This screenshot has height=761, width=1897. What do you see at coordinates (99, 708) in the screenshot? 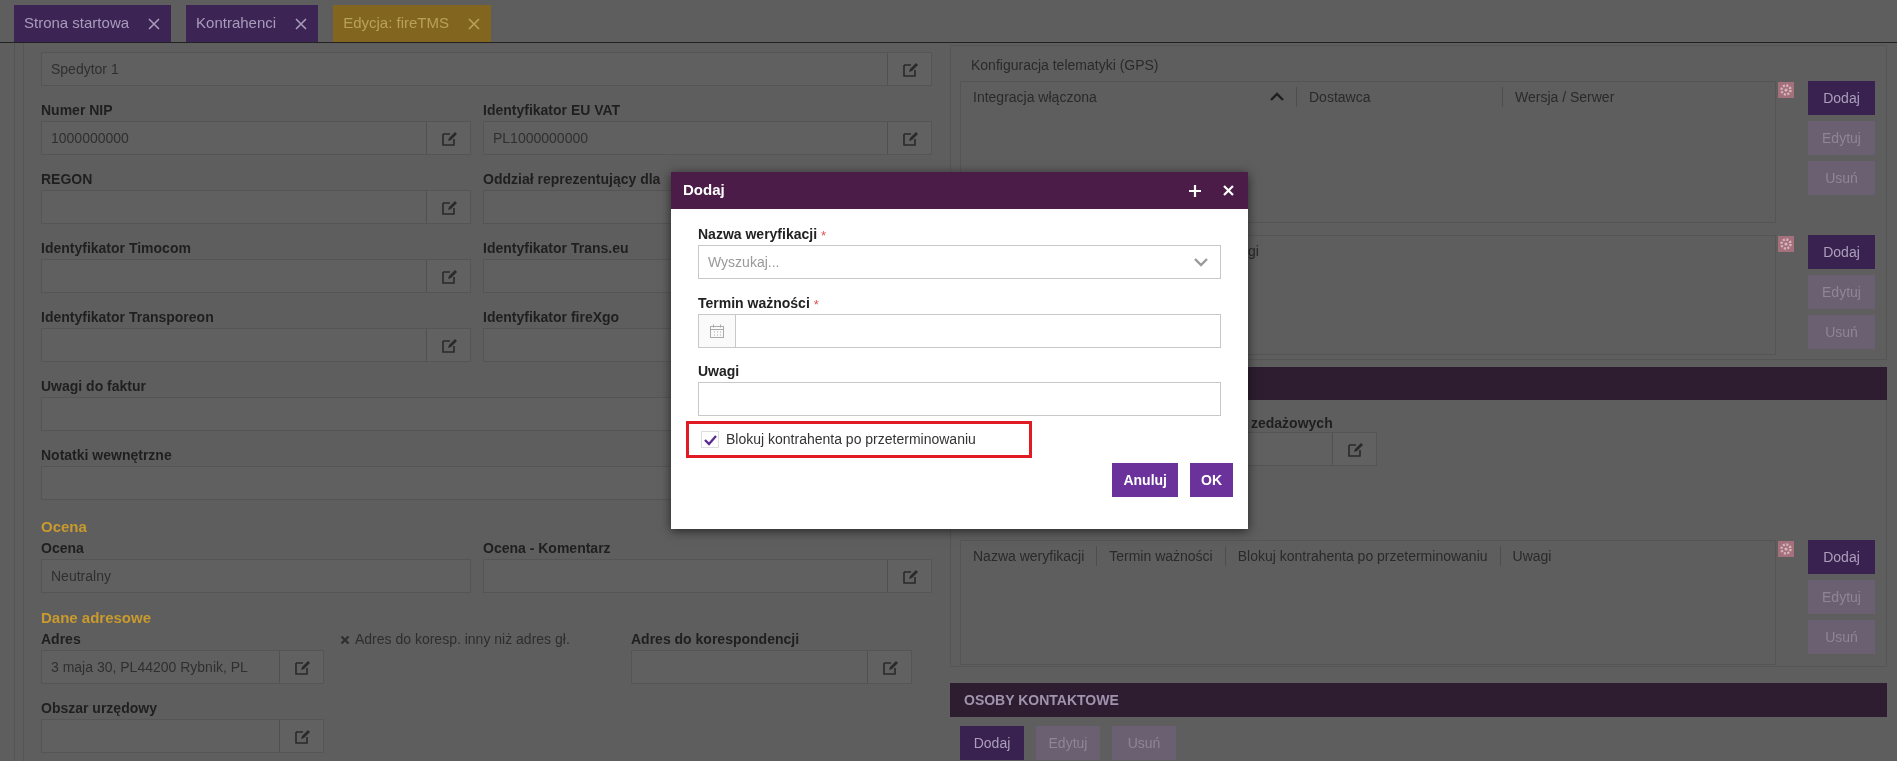
I see `field-label: Obszar urzędowy` at bounding box center [99, 708].